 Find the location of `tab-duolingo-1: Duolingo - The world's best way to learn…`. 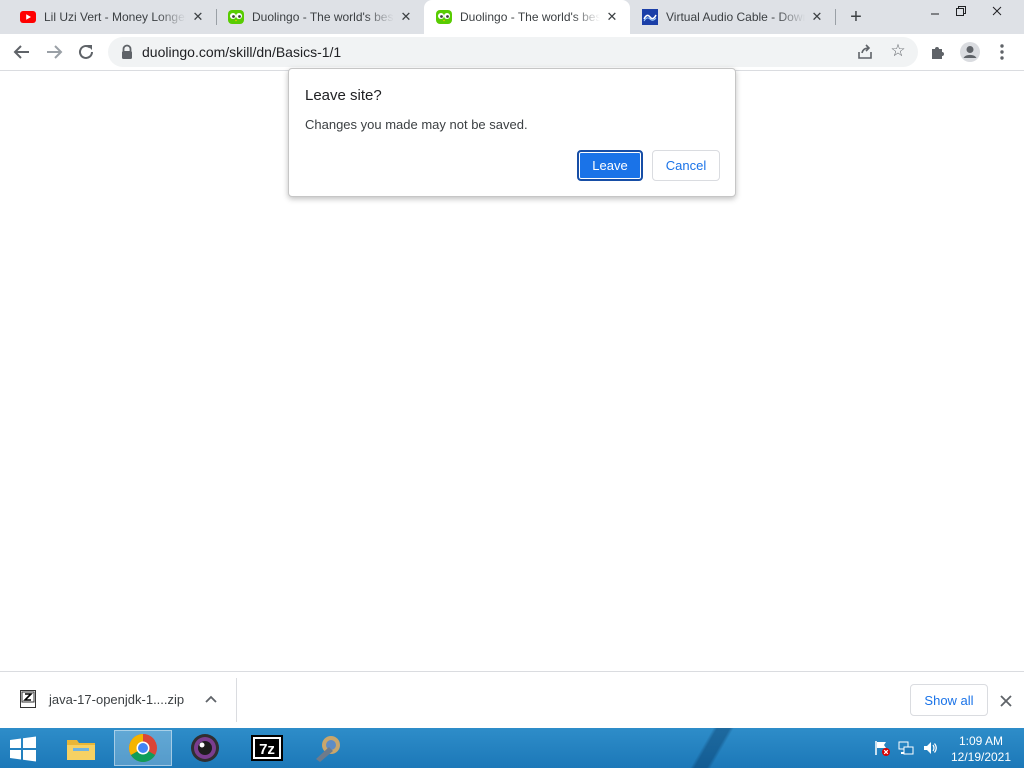

tab-duolingo-1: Duolingo - The world's best way to learn… is located at coordinates (320, 17).